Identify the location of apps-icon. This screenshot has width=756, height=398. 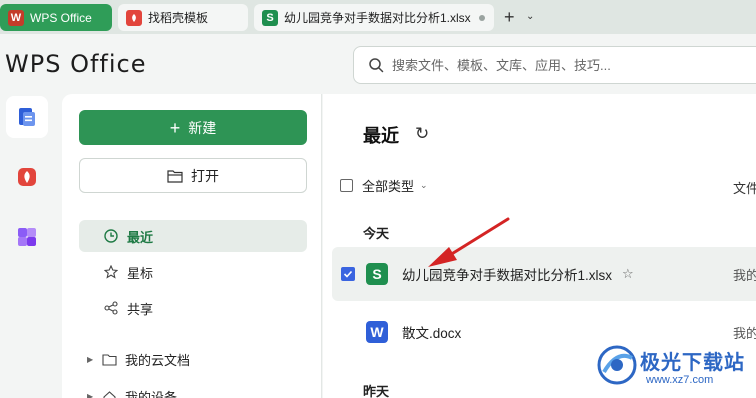
(27, 237).